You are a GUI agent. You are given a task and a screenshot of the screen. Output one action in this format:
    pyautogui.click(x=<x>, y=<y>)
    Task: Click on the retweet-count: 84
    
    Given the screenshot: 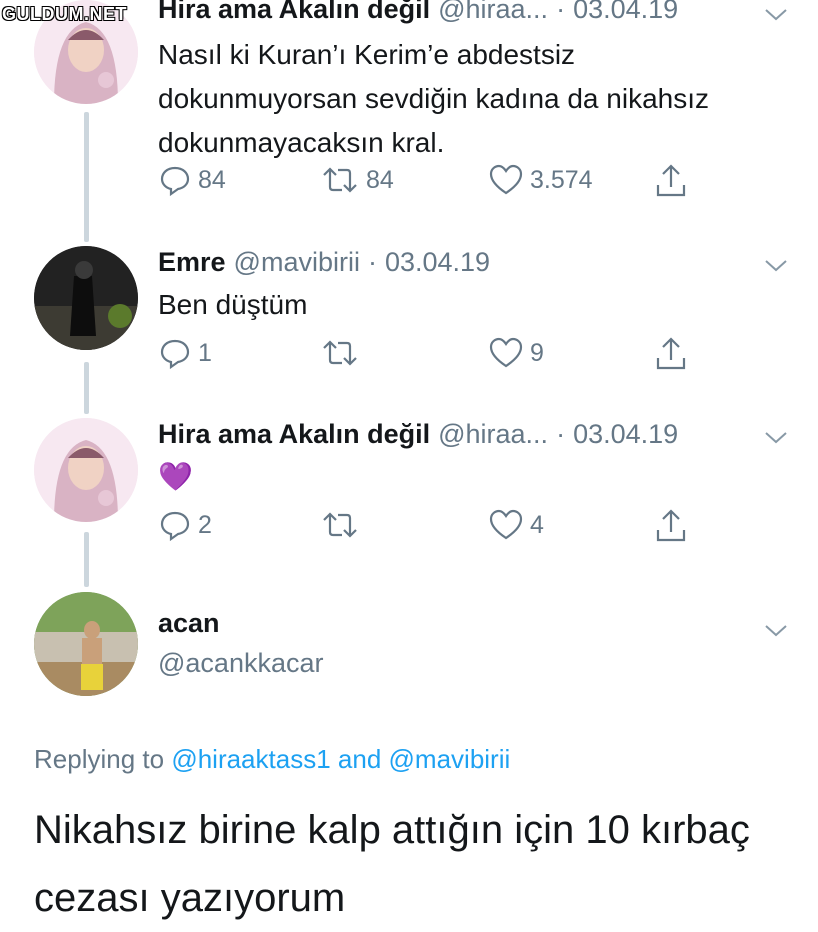 What is the action you would take?
    pyautogui.click(x=380, y=179)
    